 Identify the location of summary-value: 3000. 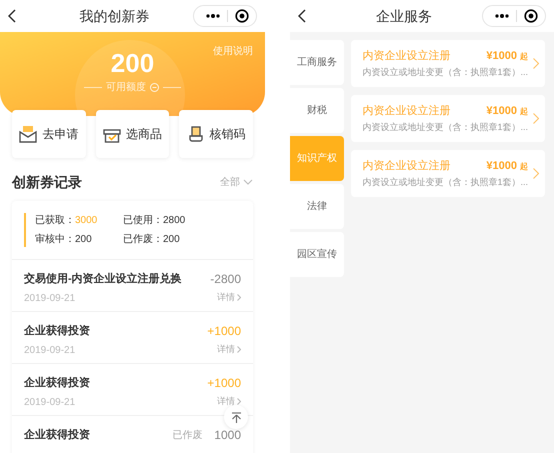
(86, 221).